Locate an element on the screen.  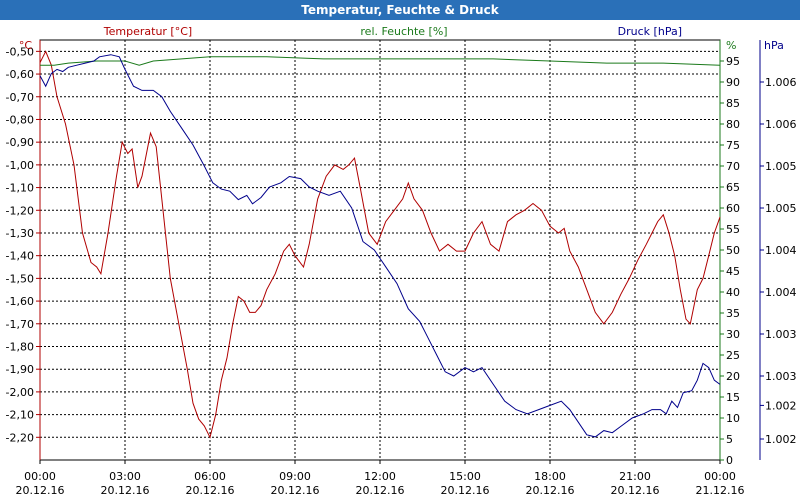
x-time-label: 12:00 is located at coordinates (380, 476).